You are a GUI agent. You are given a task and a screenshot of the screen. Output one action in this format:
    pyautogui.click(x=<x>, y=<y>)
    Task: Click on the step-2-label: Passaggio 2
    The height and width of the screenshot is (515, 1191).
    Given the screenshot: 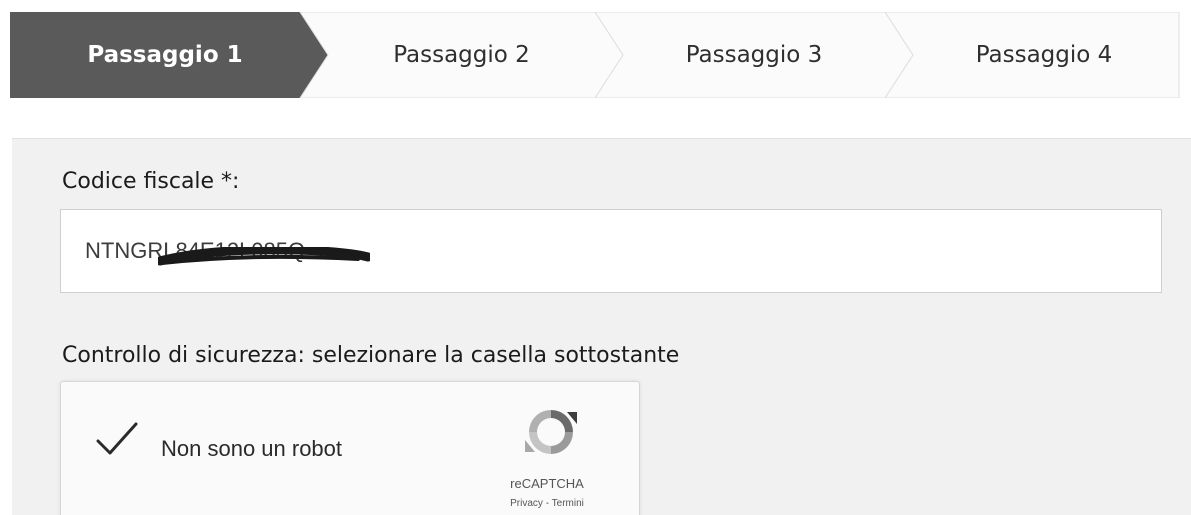 What is the action you would take?
    pyautogui.click(x=461, y=55)
    